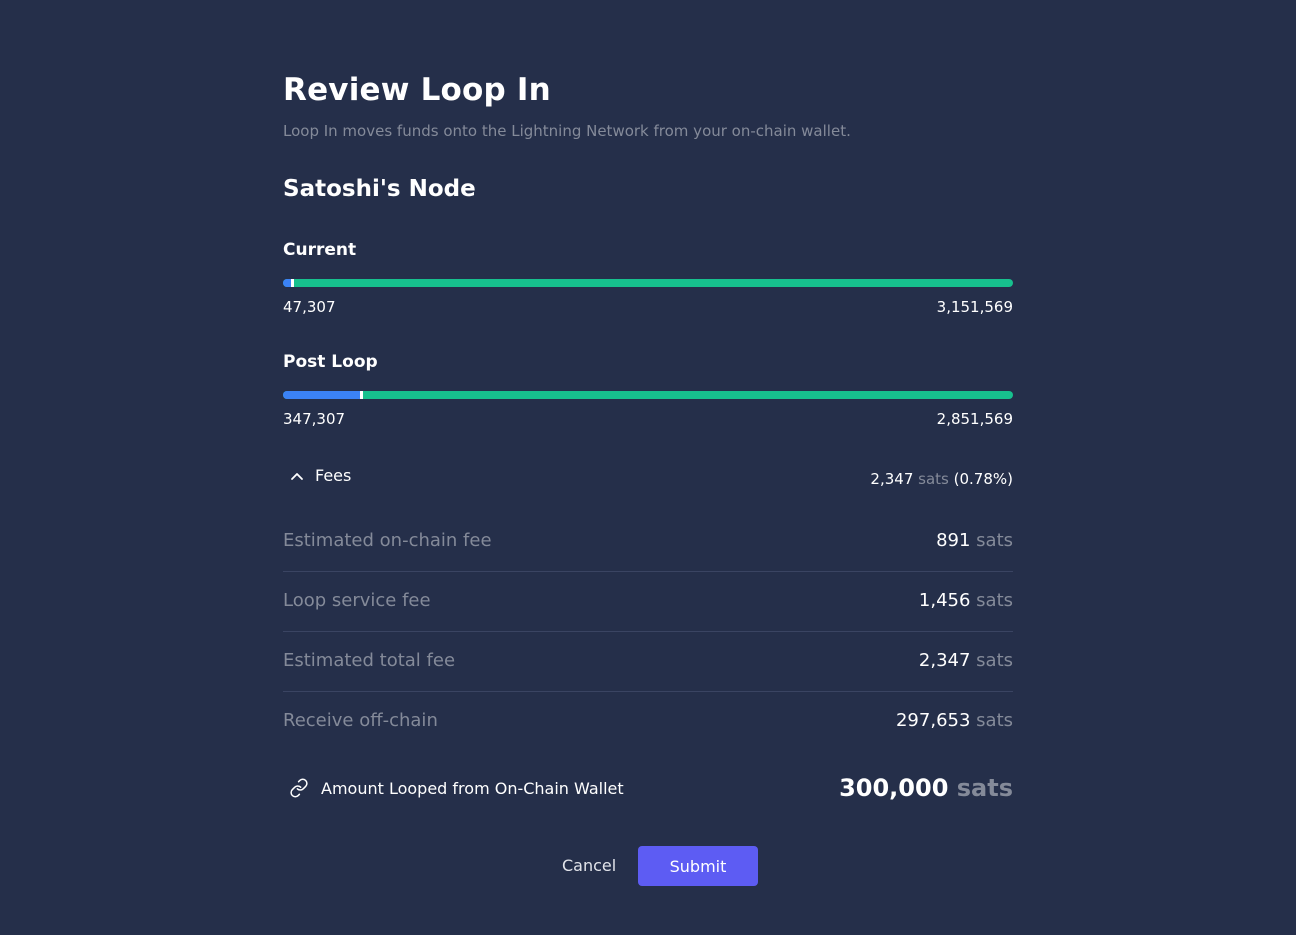 This screenshot has width=1296, height=935. I want to click on fees-total-amount: 2,347, so click(892, 479).